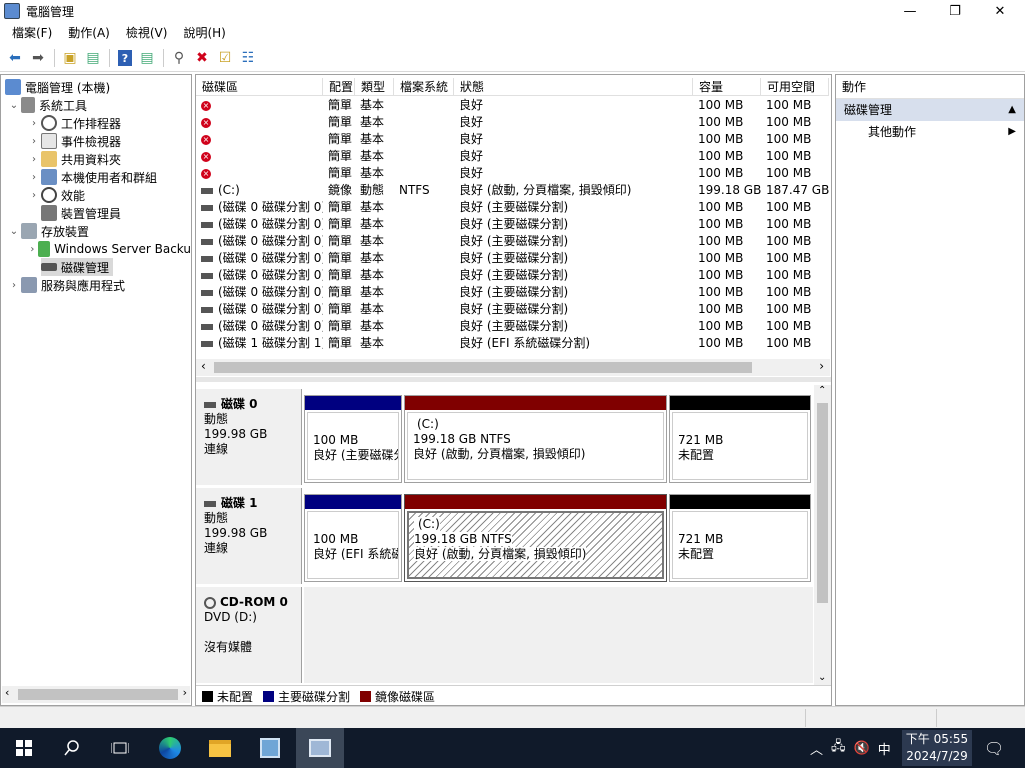  Describe the element at coordinates (66, 285) in the screenshot. I see `tree-item-services: › 服務與應用程式` at that location.